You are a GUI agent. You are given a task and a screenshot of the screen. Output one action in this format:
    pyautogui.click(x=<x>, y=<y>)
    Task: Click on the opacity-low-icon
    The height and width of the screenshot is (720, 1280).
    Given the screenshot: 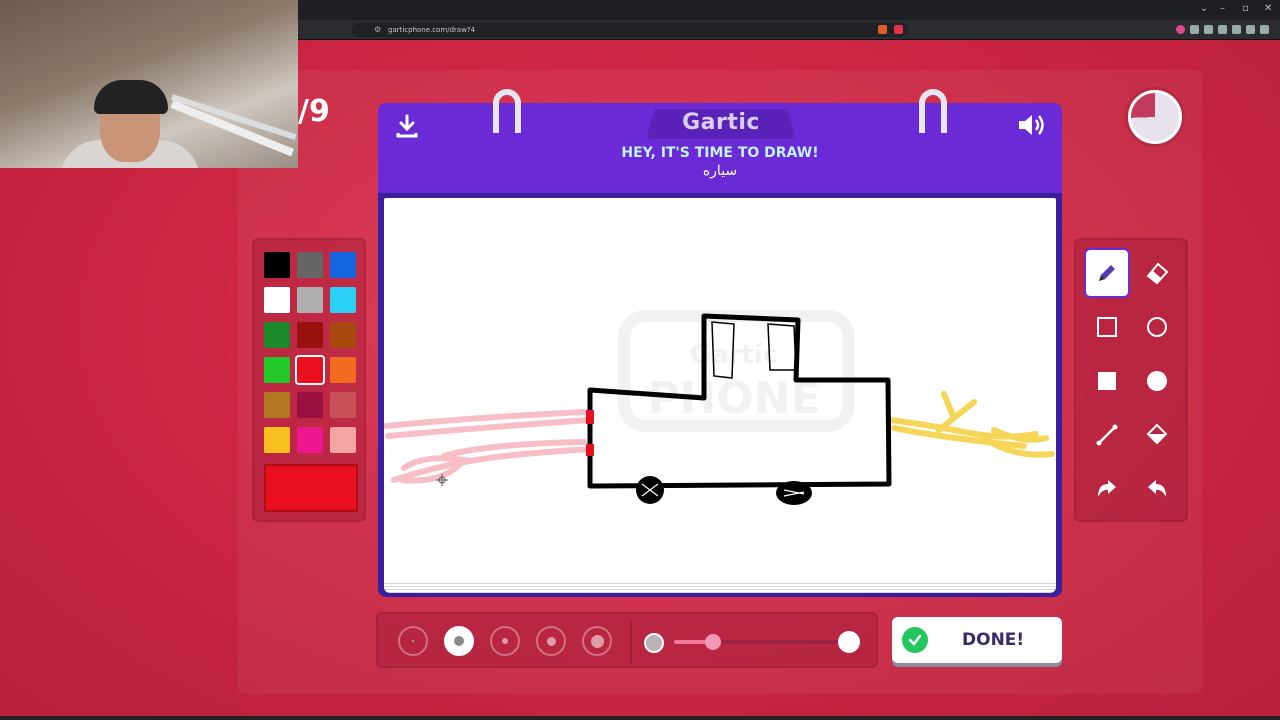 What is the action you would take?
    pyautogui.click(x=654, y=643)
    